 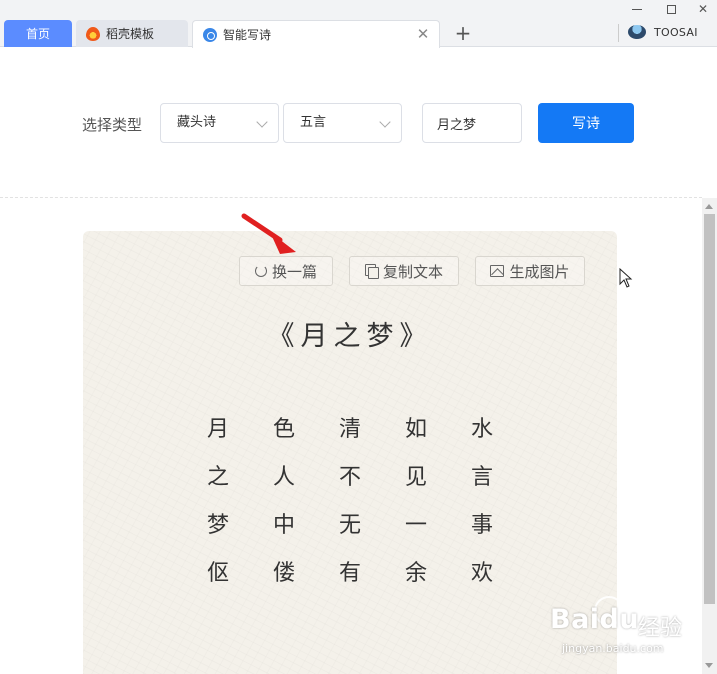 I want to click on mouse-cursor-icon, so click(x=626, y=278).